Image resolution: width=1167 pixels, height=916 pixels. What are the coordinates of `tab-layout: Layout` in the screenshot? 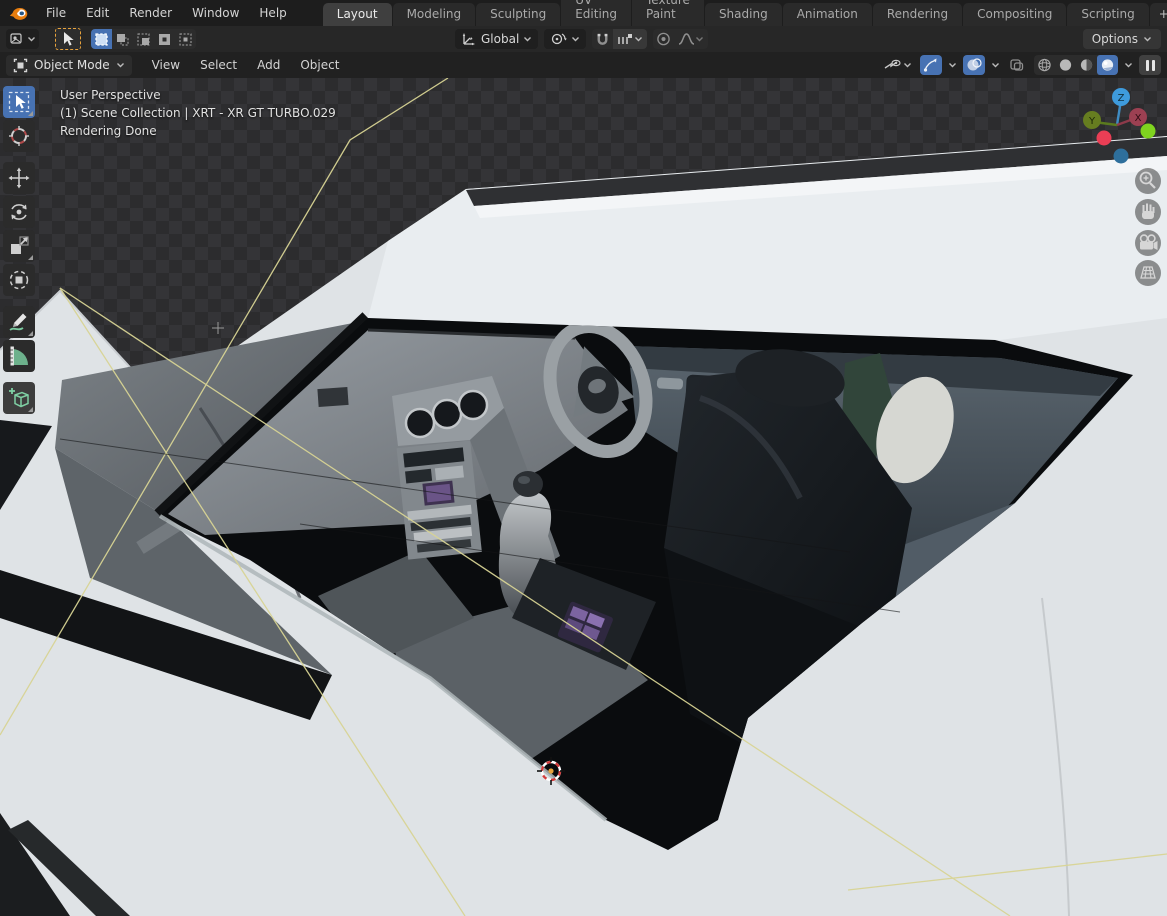 It's located at (357, 14).